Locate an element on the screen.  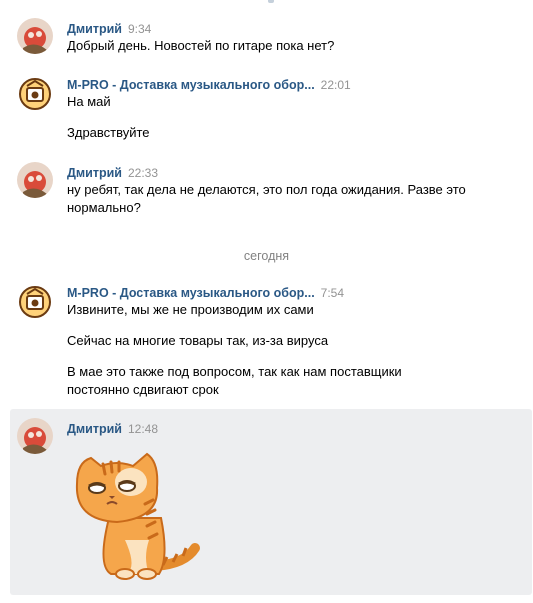
message-text: нормально? is located at coordinates (104, 207).